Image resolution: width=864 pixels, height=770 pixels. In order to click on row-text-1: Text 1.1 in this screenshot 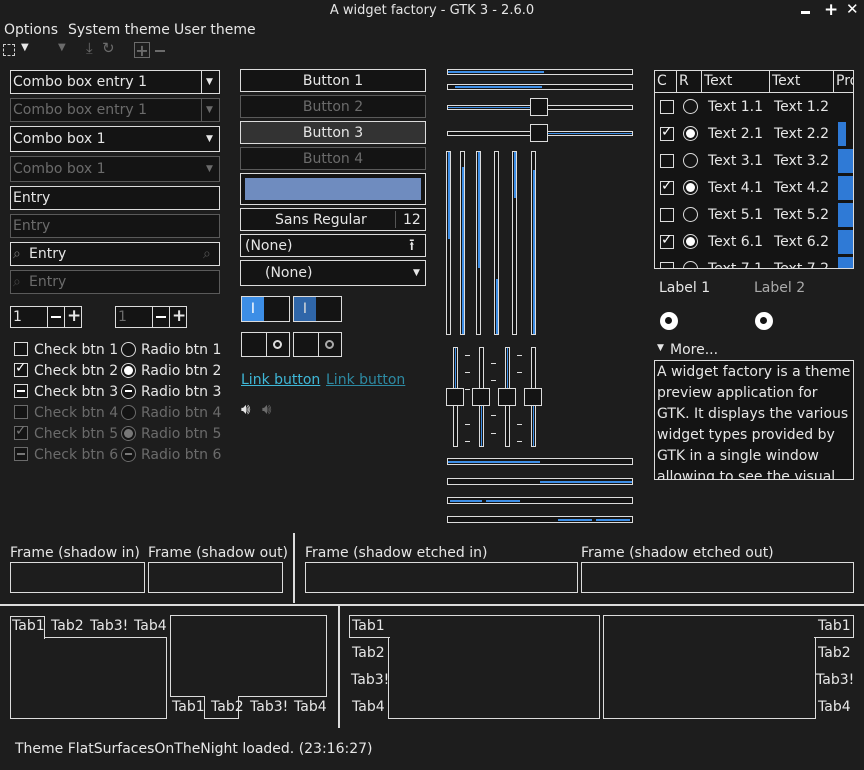, I will do `click(736, 107)`.